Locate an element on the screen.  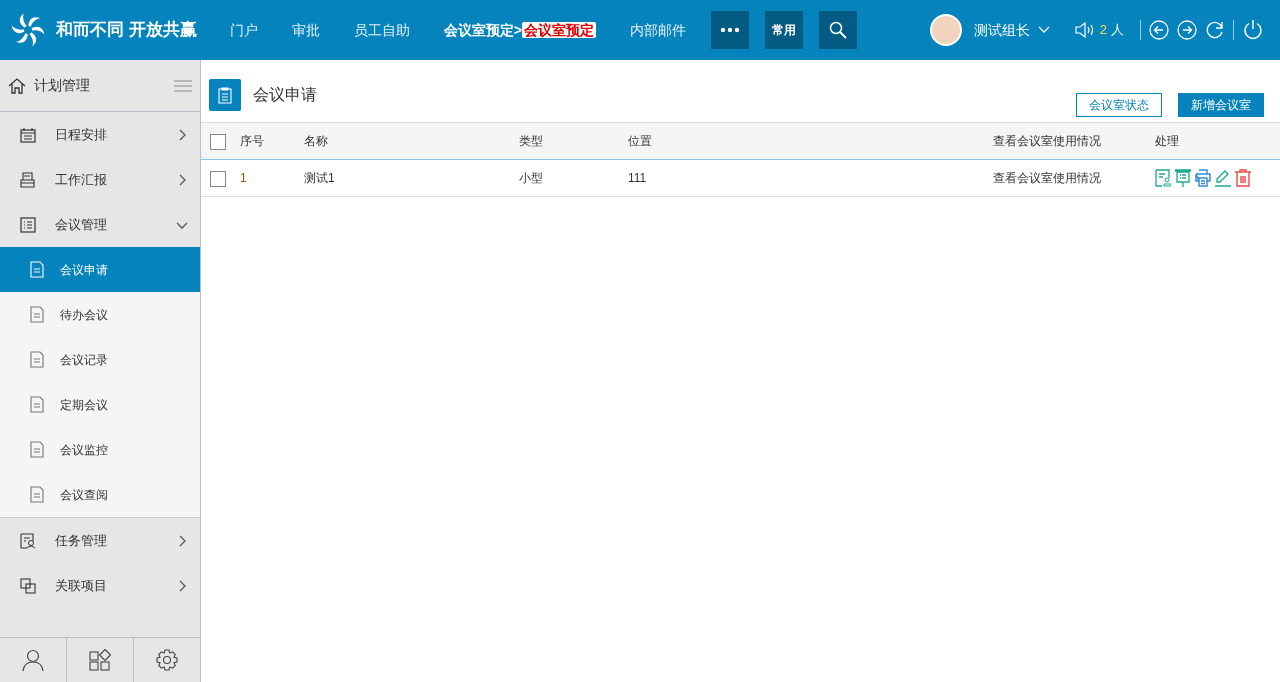
user-name: 测试组长 is located at coordinates (1001, 30).